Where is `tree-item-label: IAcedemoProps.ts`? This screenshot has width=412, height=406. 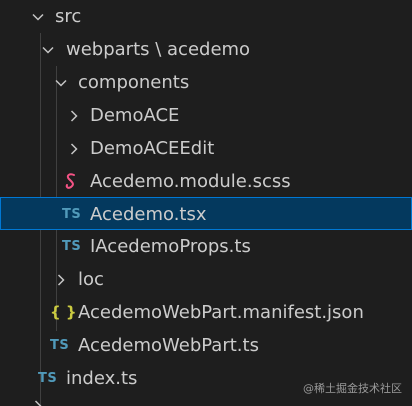 tree-item-label: IAcedemoProps.ts is located at coordinates (170, 246).